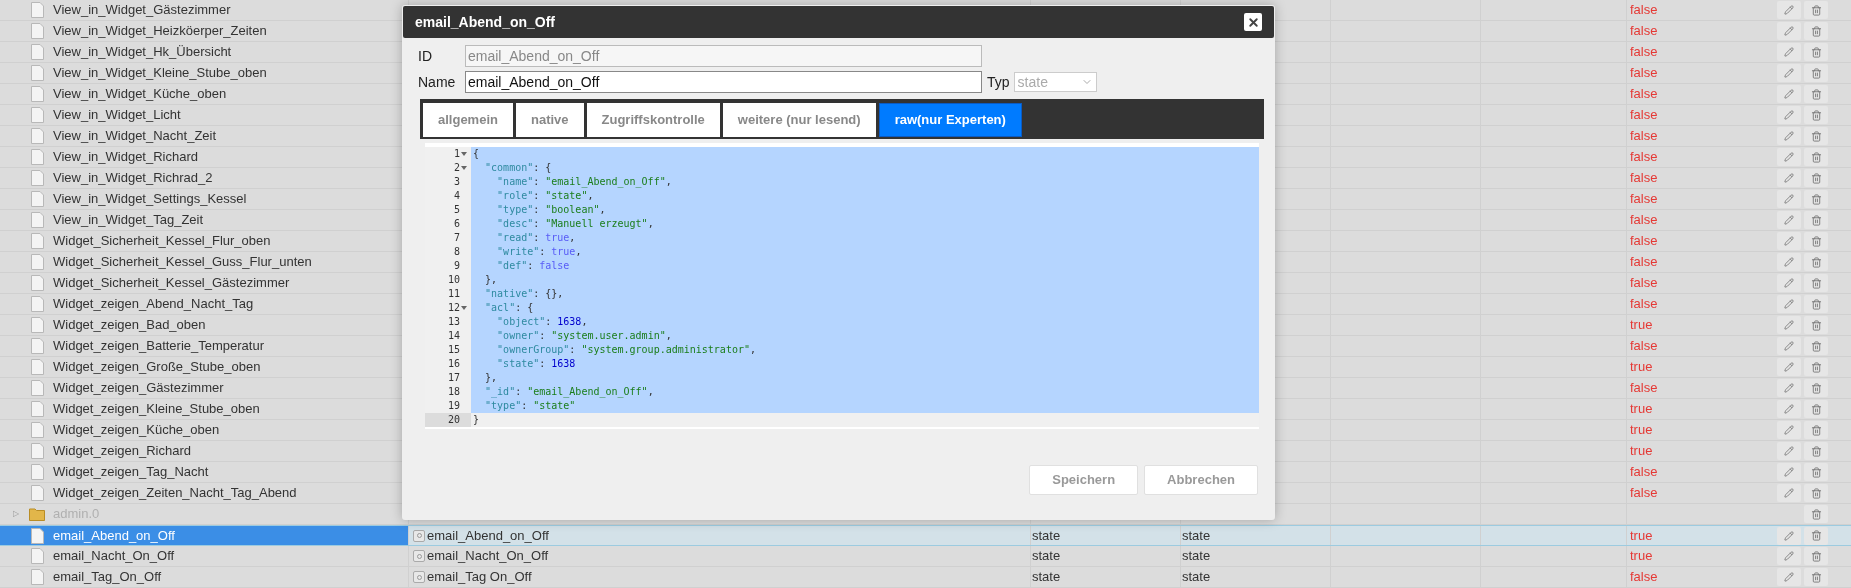  Describe the element at coordinates (157, 31) in the screenshot. I see `object-name: View_in_Widget_Heizköerper_Zeiten` at that location.